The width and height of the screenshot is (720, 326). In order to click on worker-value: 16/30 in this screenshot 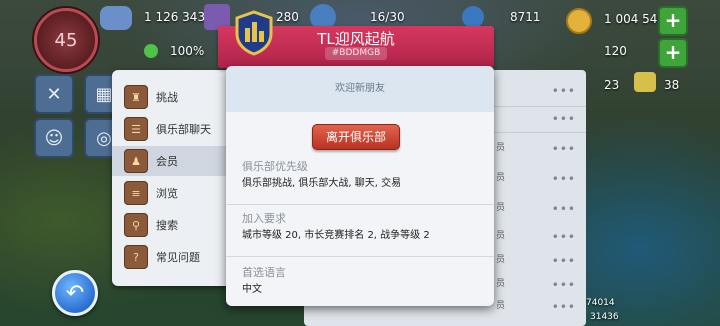, I will do `click(387, 17)`.